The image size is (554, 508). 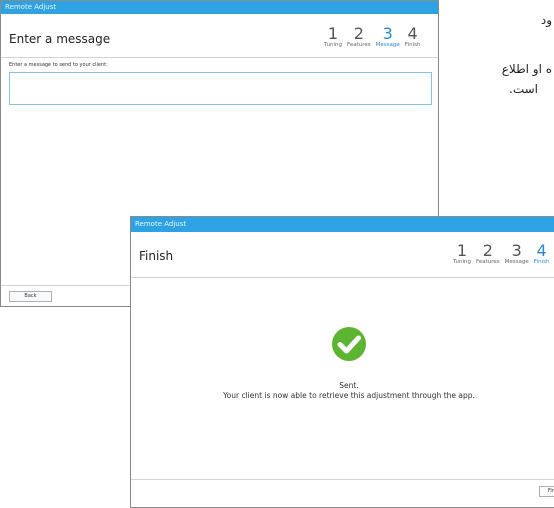 What do you see at coordinates (219, 7) in the screenshot?
I see `message-window-titlebar: Remote Adjust` at bounding box center [219, 7].